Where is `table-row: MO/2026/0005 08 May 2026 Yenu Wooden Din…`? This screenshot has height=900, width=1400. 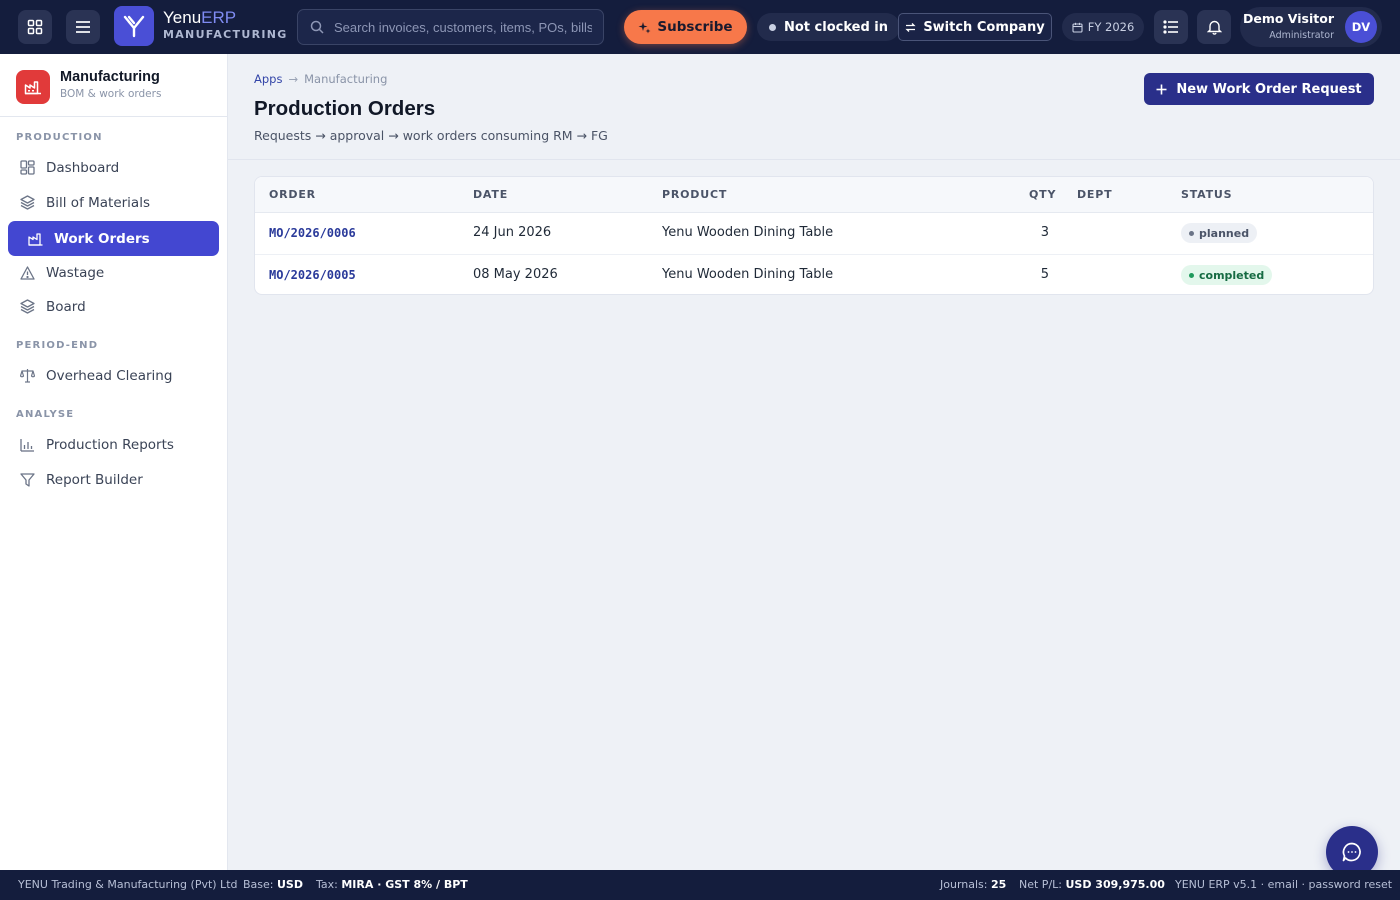
table-row: MO/2026/0005 08 May 2026 Yenu Wooden Din… is located at coordinates (814, 274).